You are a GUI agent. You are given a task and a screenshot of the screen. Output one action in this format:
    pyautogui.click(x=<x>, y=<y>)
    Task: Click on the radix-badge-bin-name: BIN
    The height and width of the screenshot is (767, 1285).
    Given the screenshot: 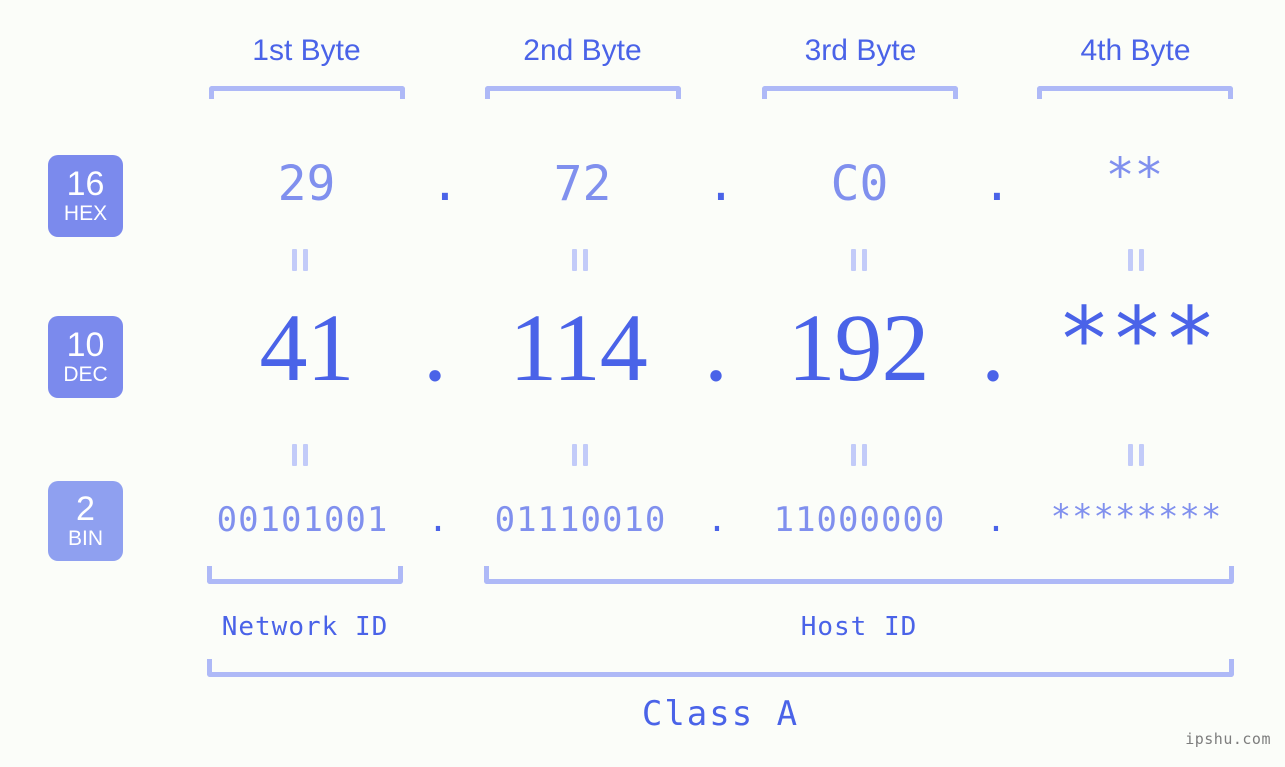 What is the action you would take?
    pyautogui.click(x=85, y=538)
    